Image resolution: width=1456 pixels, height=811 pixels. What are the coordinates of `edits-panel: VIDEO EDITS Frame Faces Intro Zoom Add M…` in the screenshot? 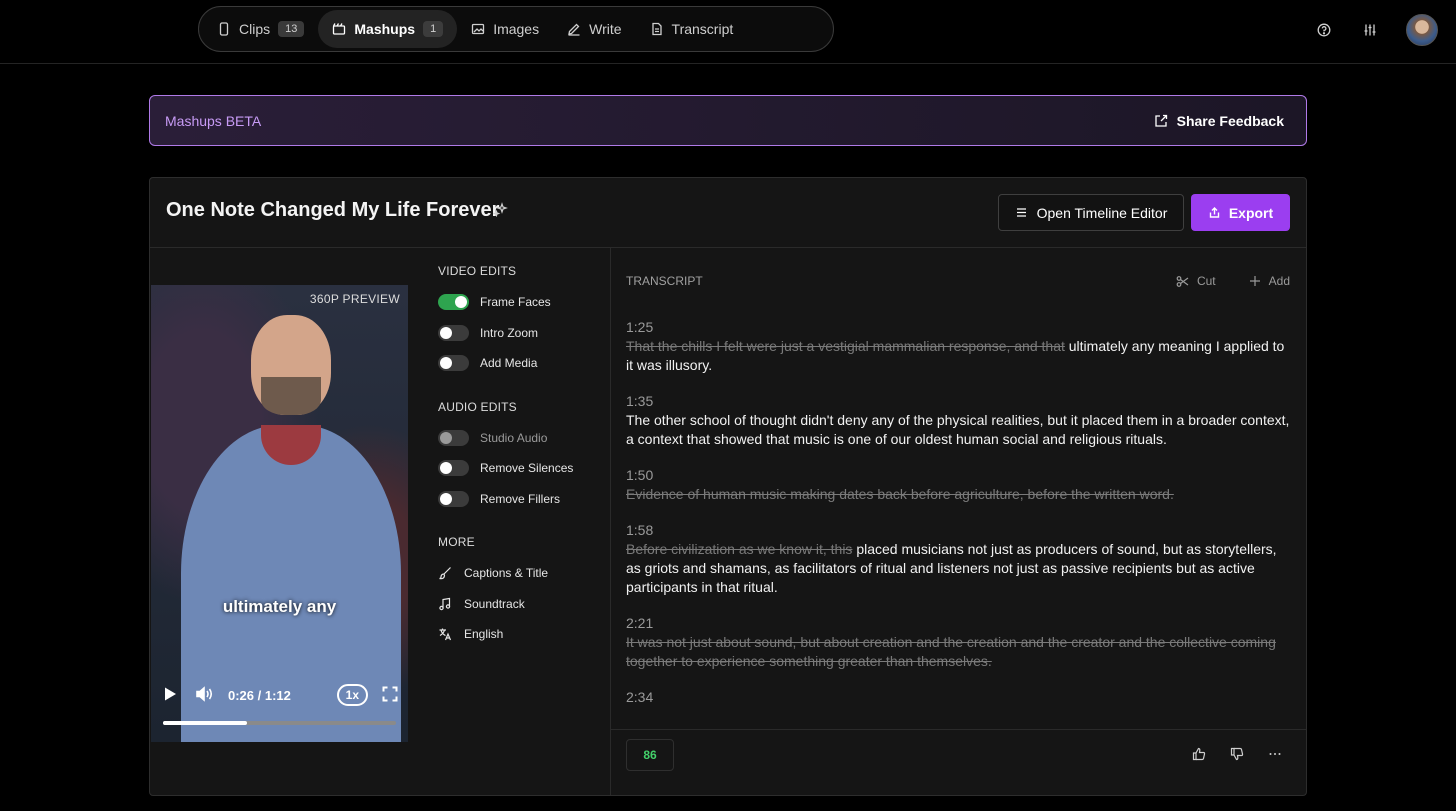 It's located at (523, 457).